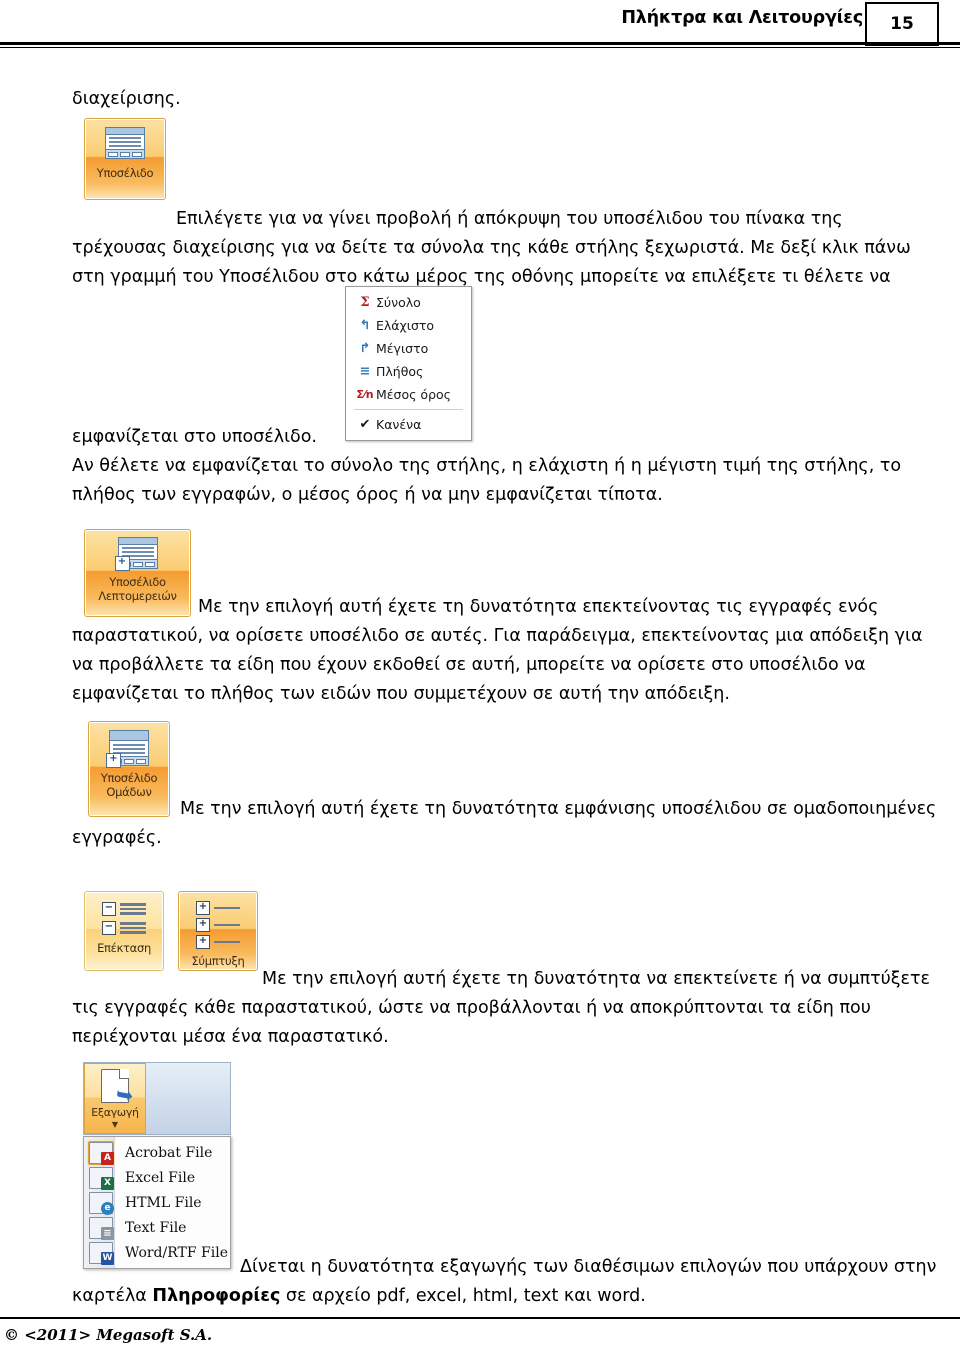 The image size is (960, 1357). What do you see at coordinates (160, 1177) in the screenshot?
I see `export-item-label: Excel File` at bounding box center [160, 1177].